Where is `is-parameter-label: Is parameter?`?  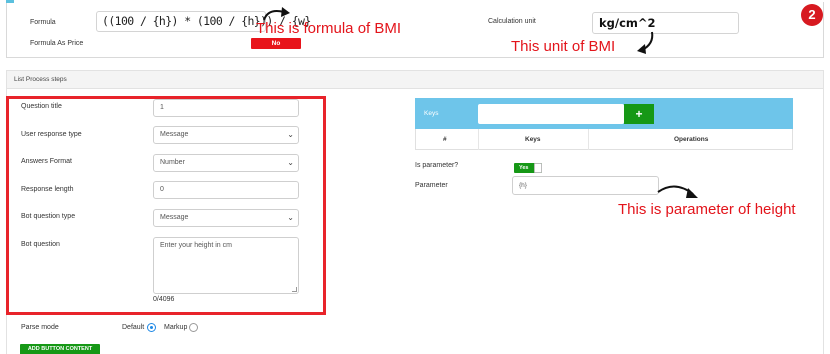 is-parameter-label: Is parameter? is located at coordinates (437, 165).